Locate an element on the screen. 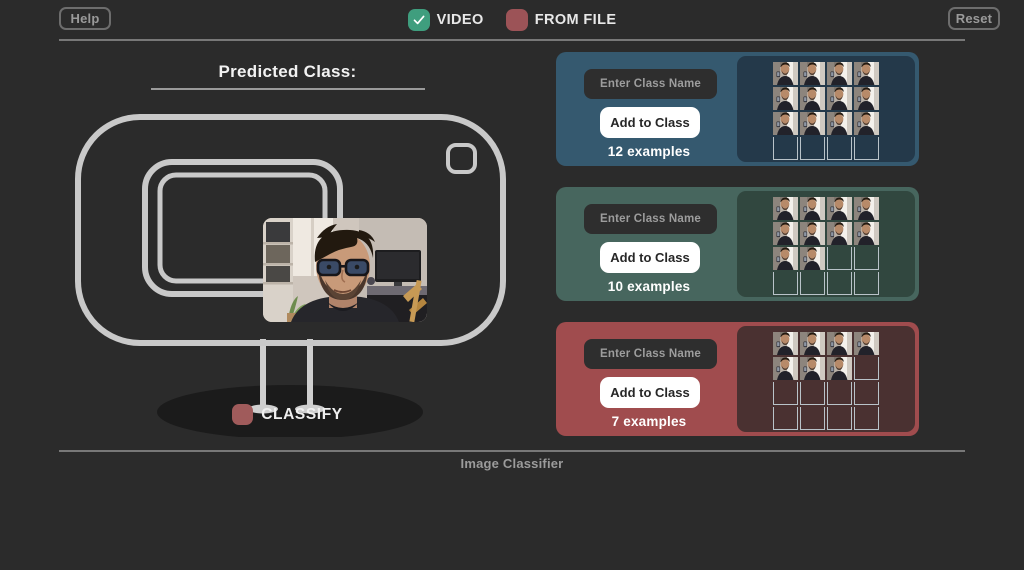 This screenshot has height=570, width=1024. webcam-frame is located at coordinates (345, 270).